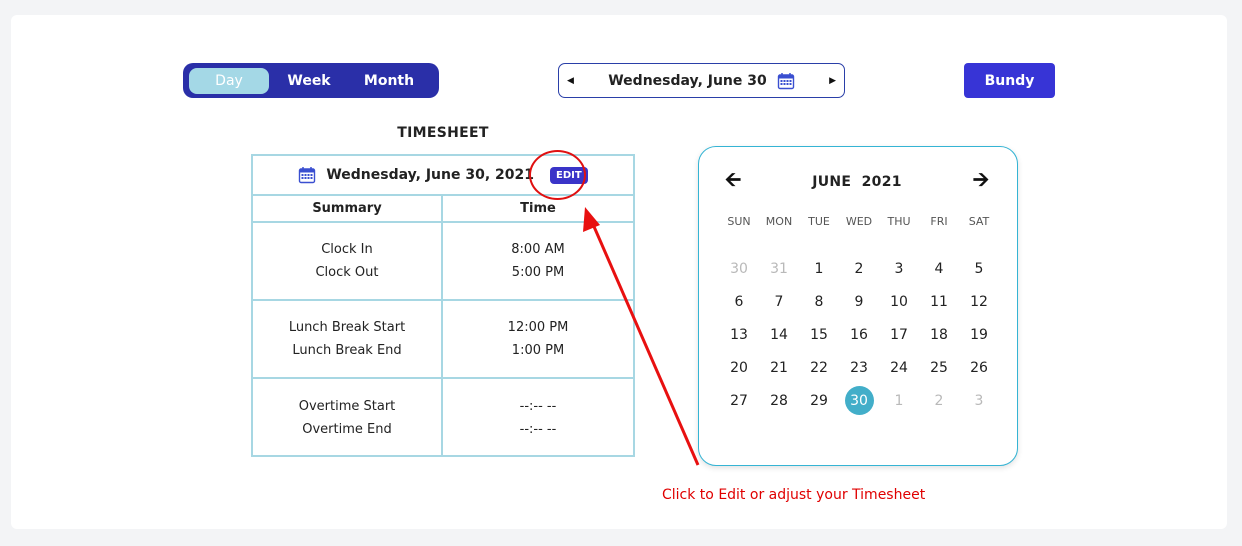 The image size is (1242, 546). I want to click on timesheet-header: Wednesday, June 30, 2021 EDIT, so click(443, 176).